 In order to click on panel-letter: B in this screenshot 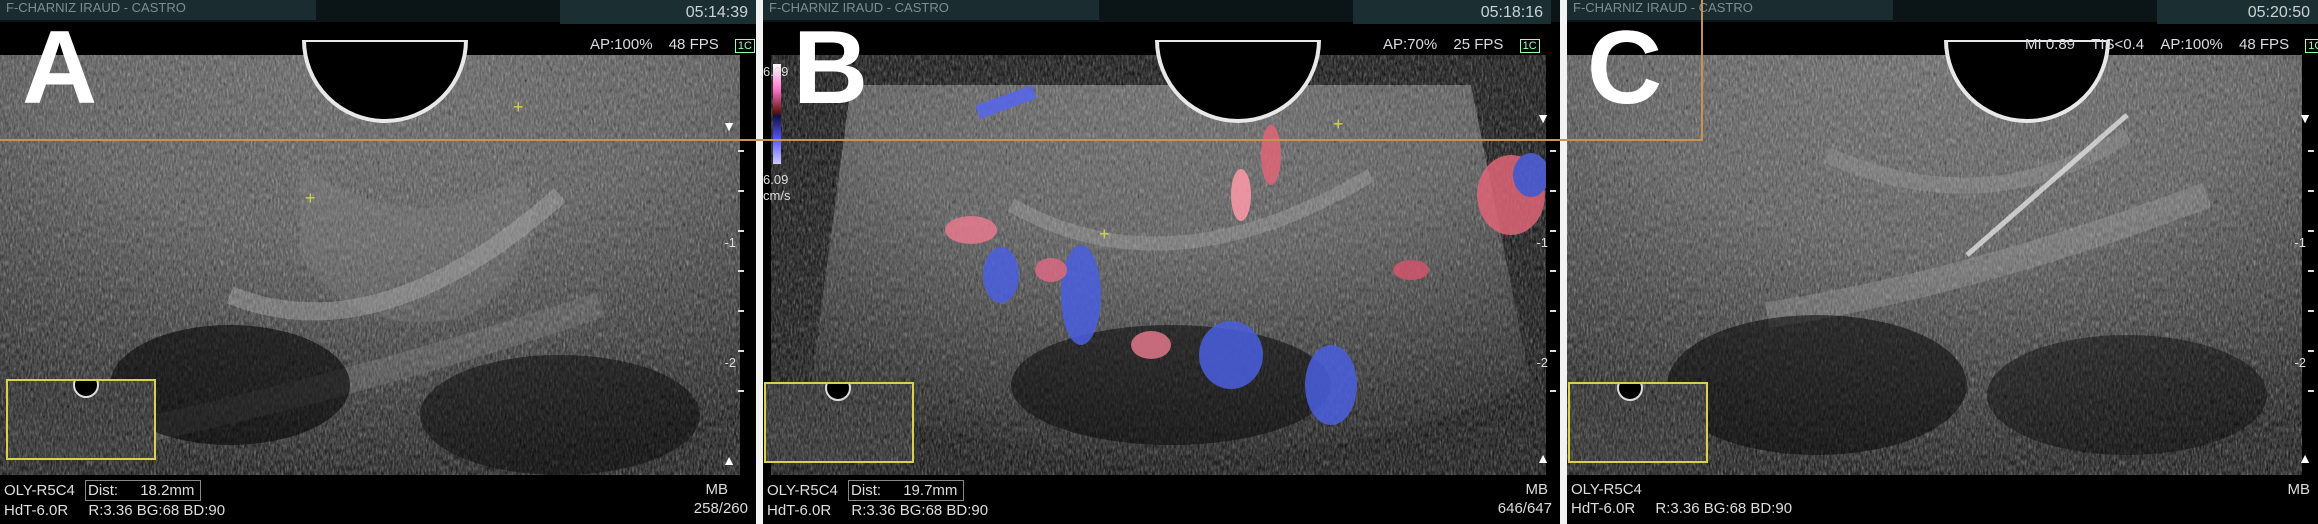, I will do `click(831, 68)`.